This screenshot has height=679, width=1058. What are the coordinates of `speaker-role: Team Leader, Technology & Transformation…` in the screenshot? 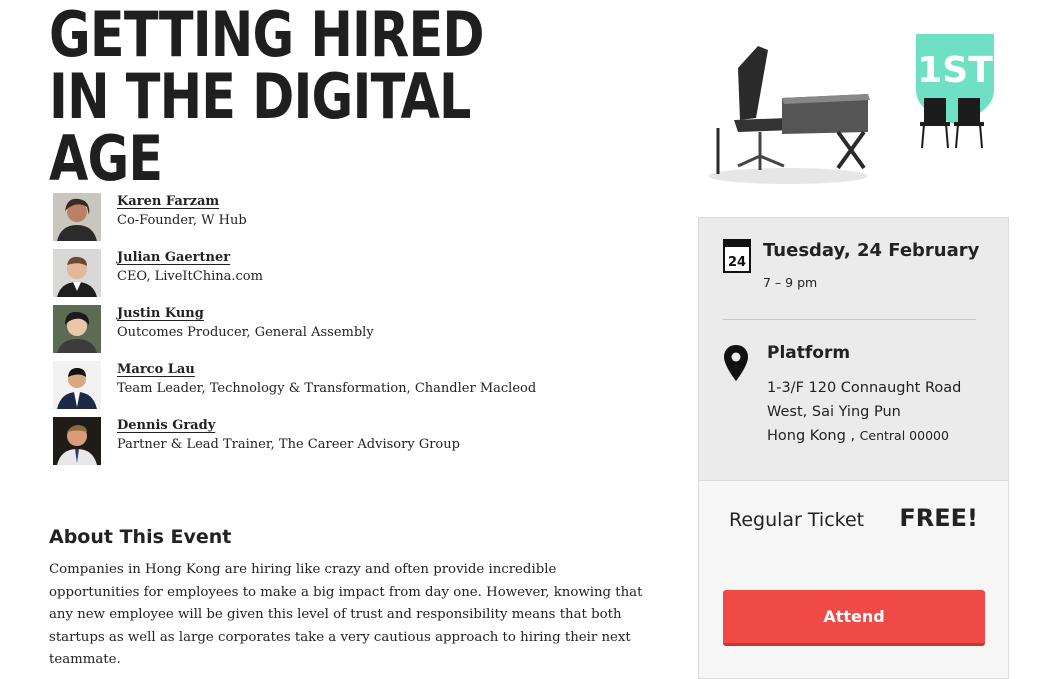 It's located at (327, 388).